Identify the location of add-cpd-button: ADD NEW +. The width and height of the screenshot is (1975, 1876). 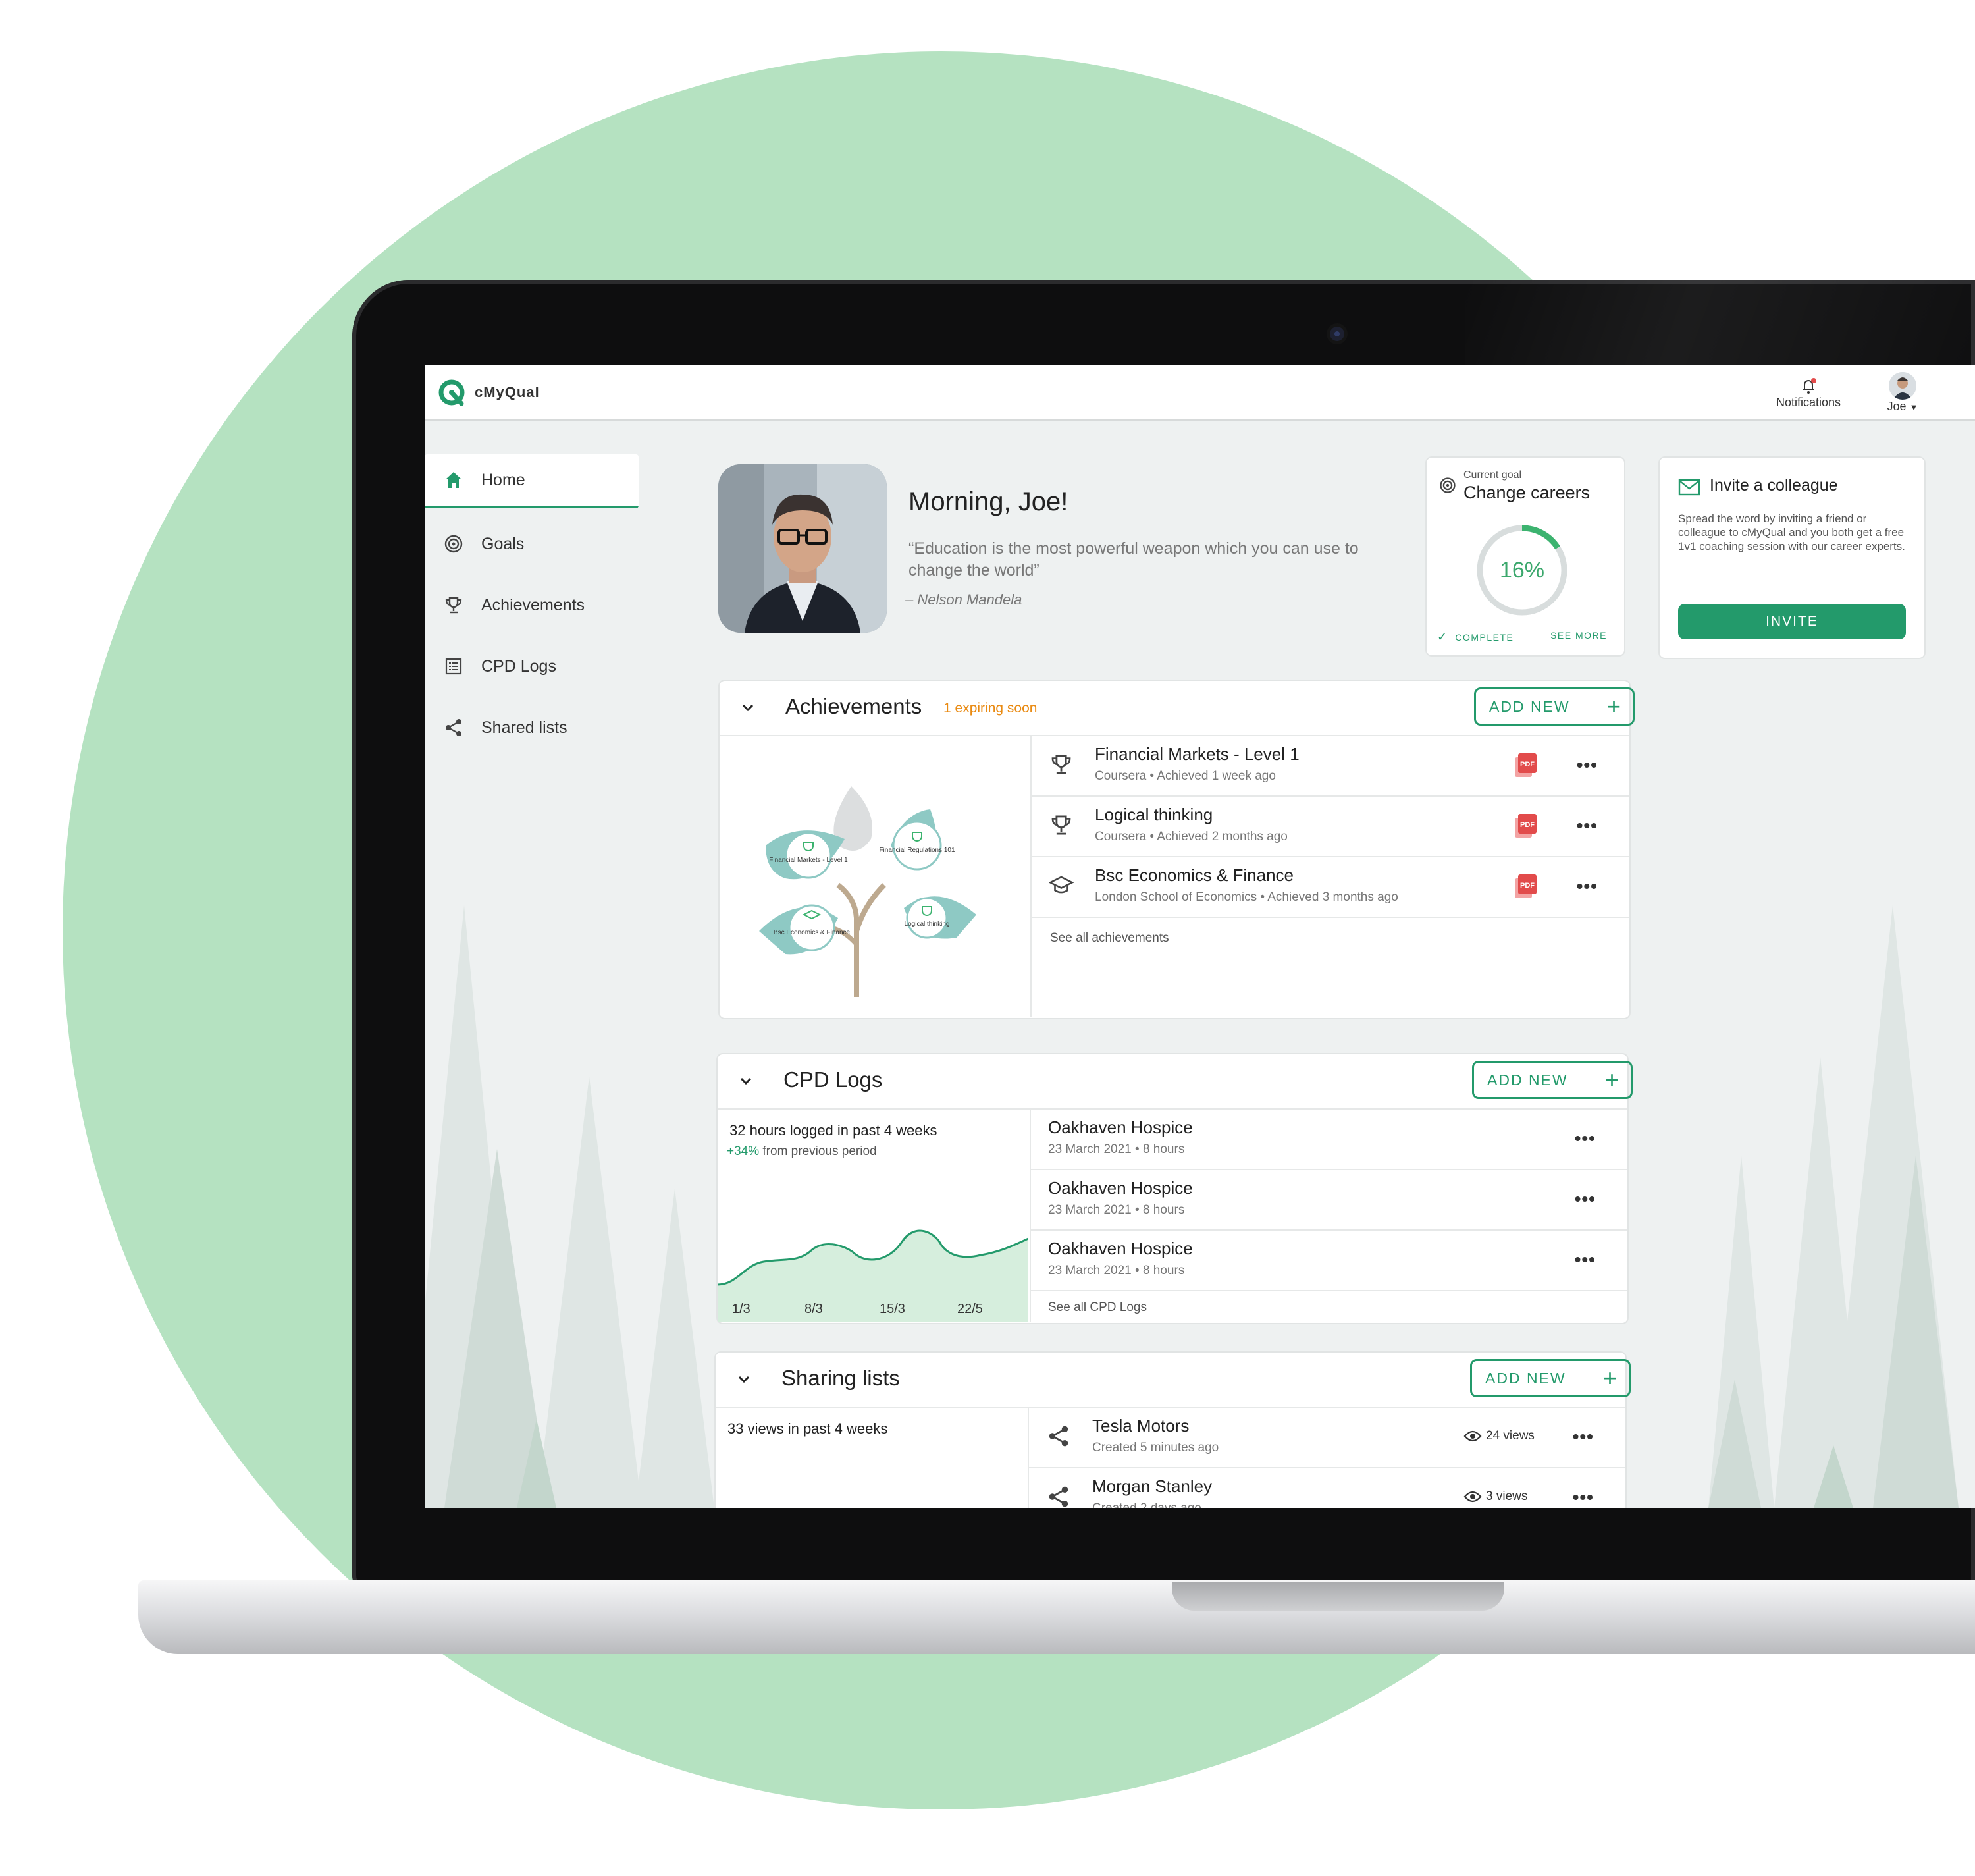
(1552, 1080).